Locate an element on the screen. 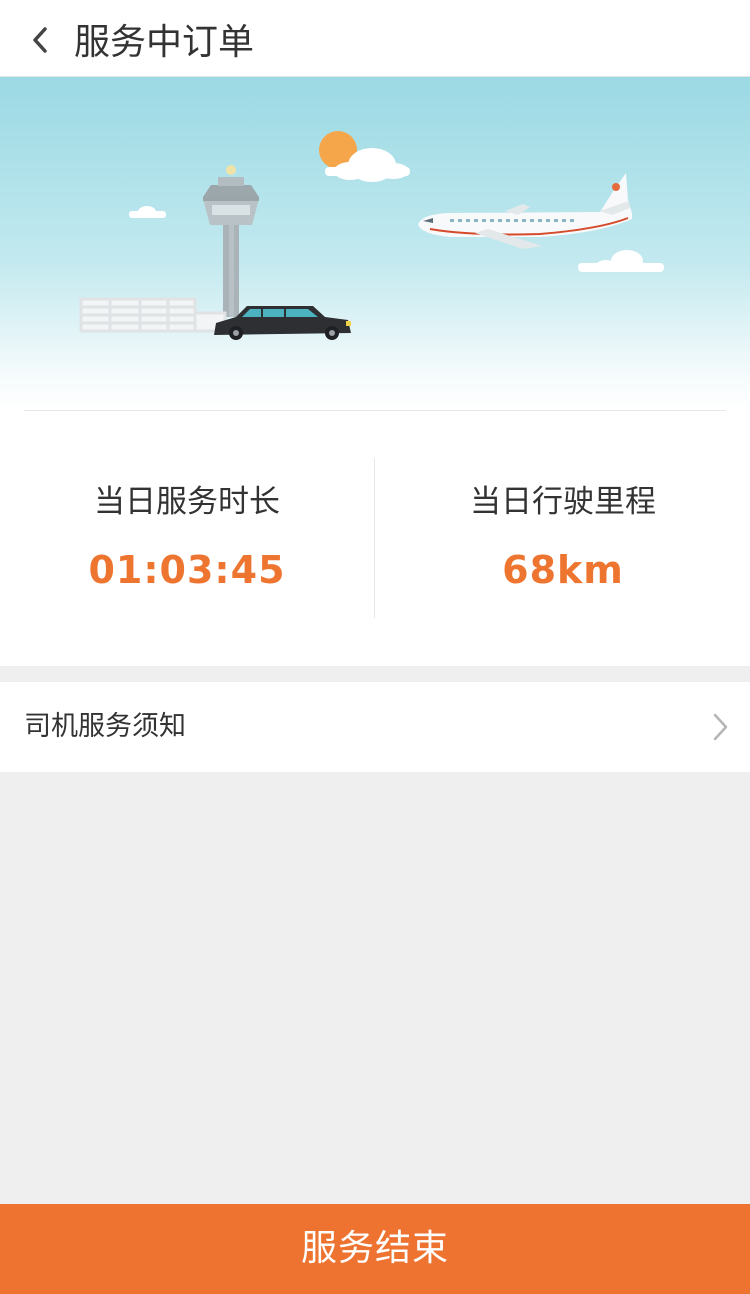 This screenshot has height=1294, width=750. divider is located at coordinates (375, 410).